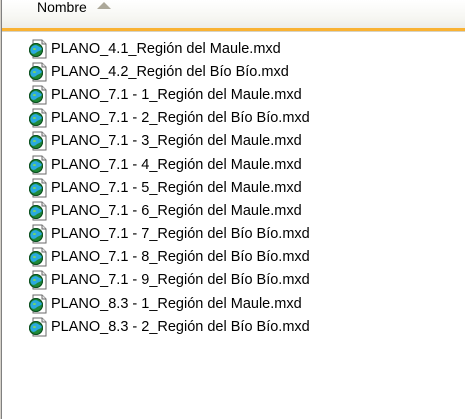  I want to click on file-row: PLANO_7.1 - 7_Región del Bío Bío.mxd, so click(245, 234).